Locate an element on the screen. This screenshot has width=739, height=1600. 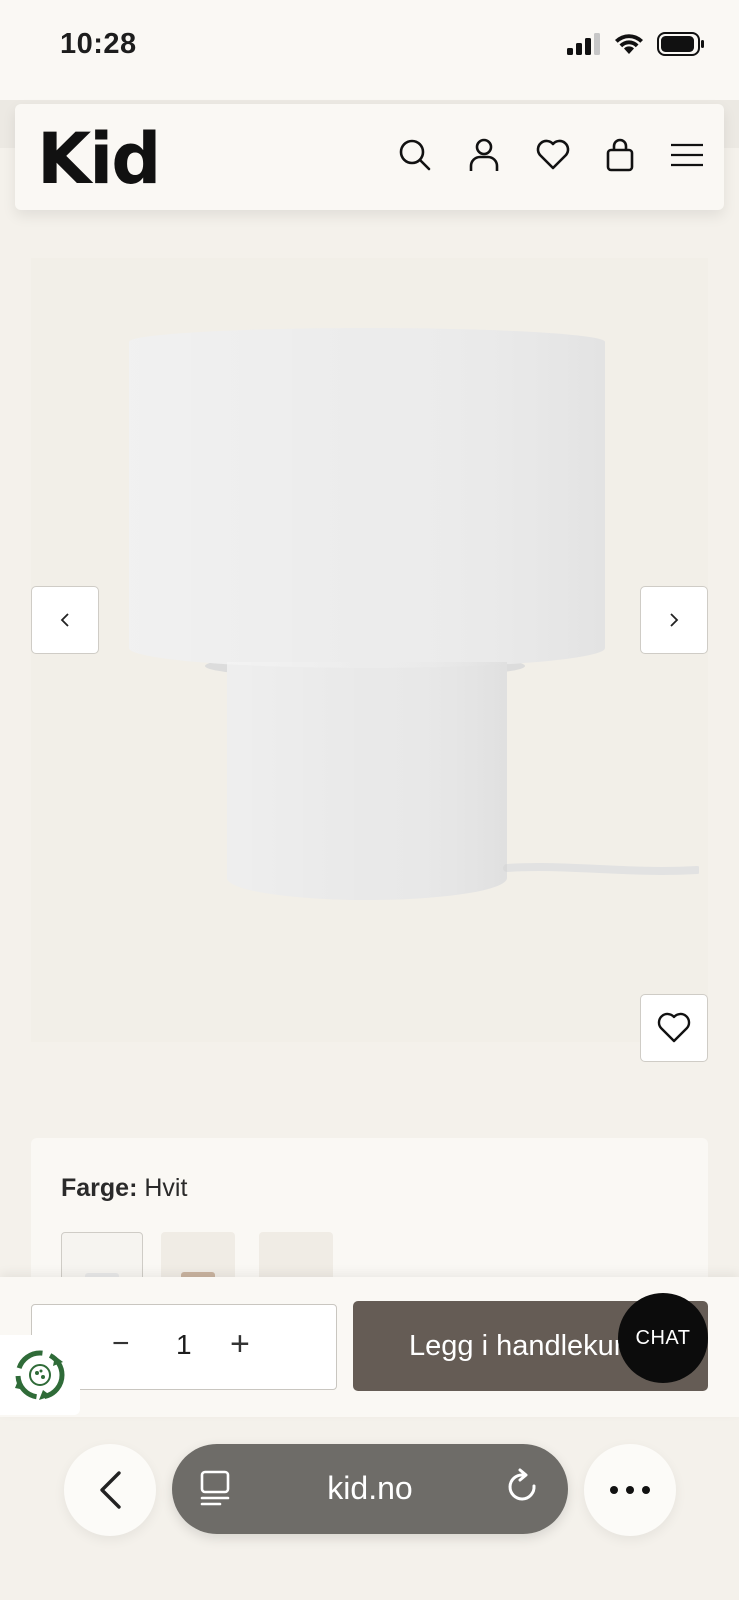
gallery-next-button is located at coordinates (674, 620).